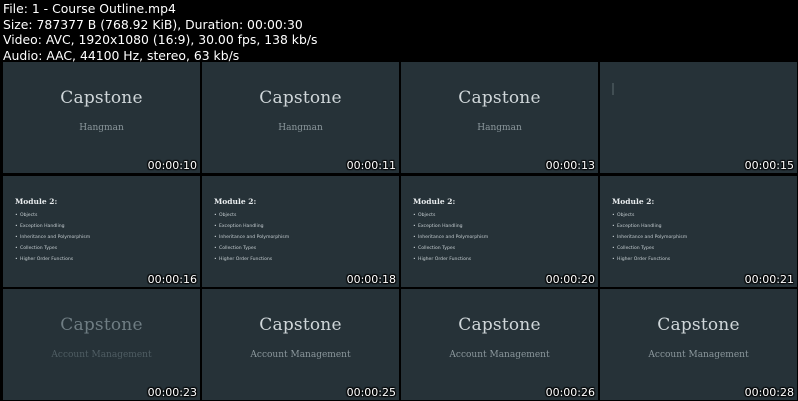  What do you see at coordinates (101, 344) in the screenshot?
I see `thumbnail-9: Capstone Account Management 00:00:23` at bounding box center [101, 344].